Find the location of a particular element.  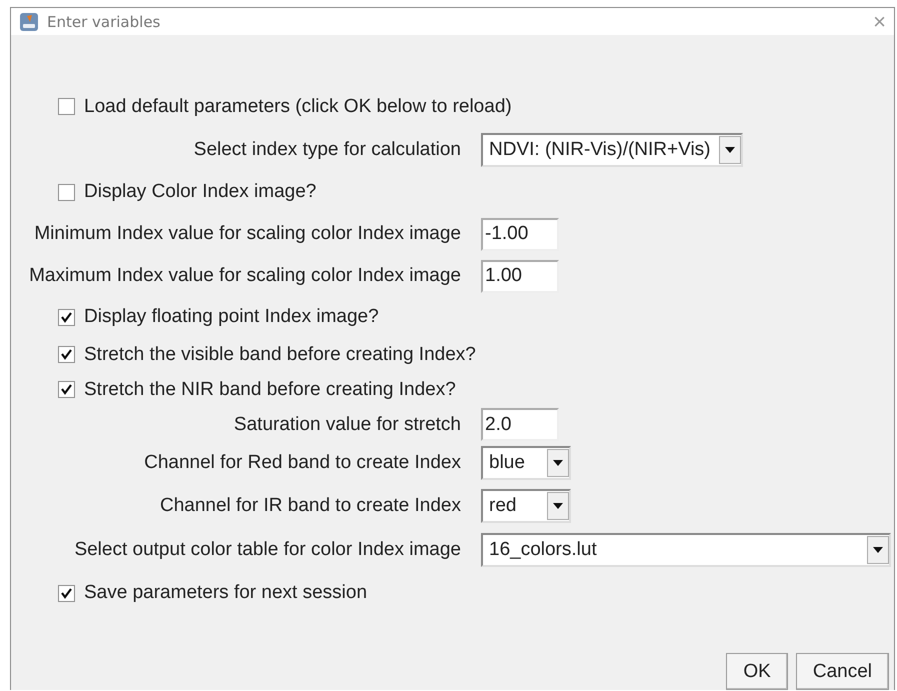

dialog-button: Cancel is located at coordinates (842, 671).